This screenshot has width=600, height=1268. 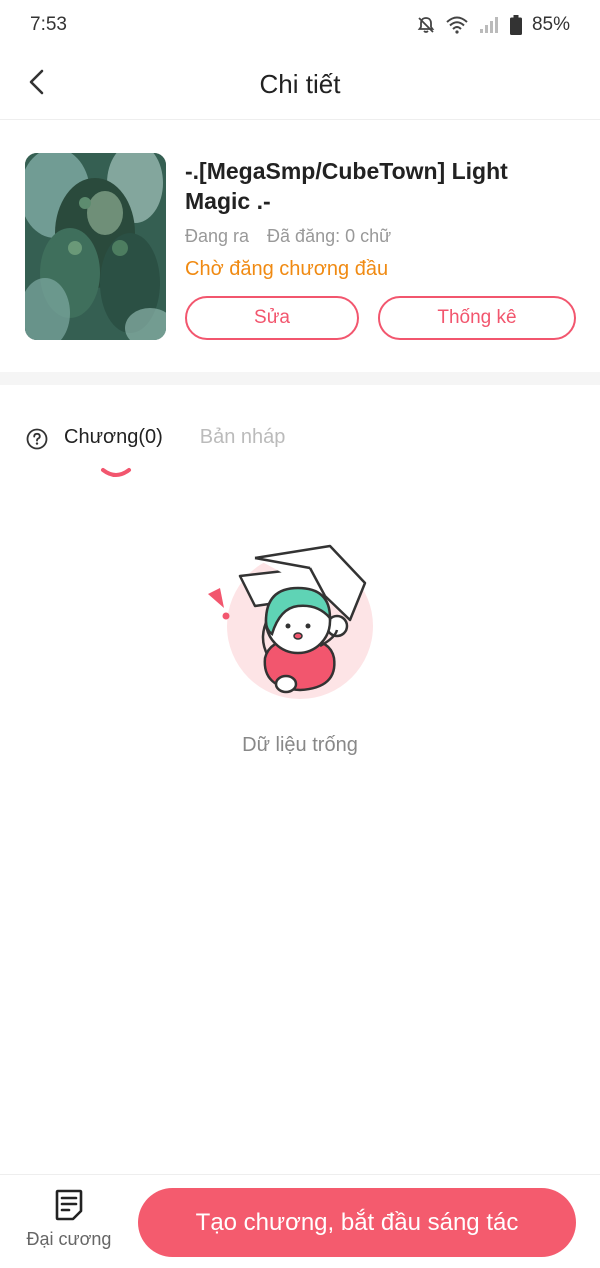 I want to click on app-header: Chi tiết, so click(x=300, y=85).